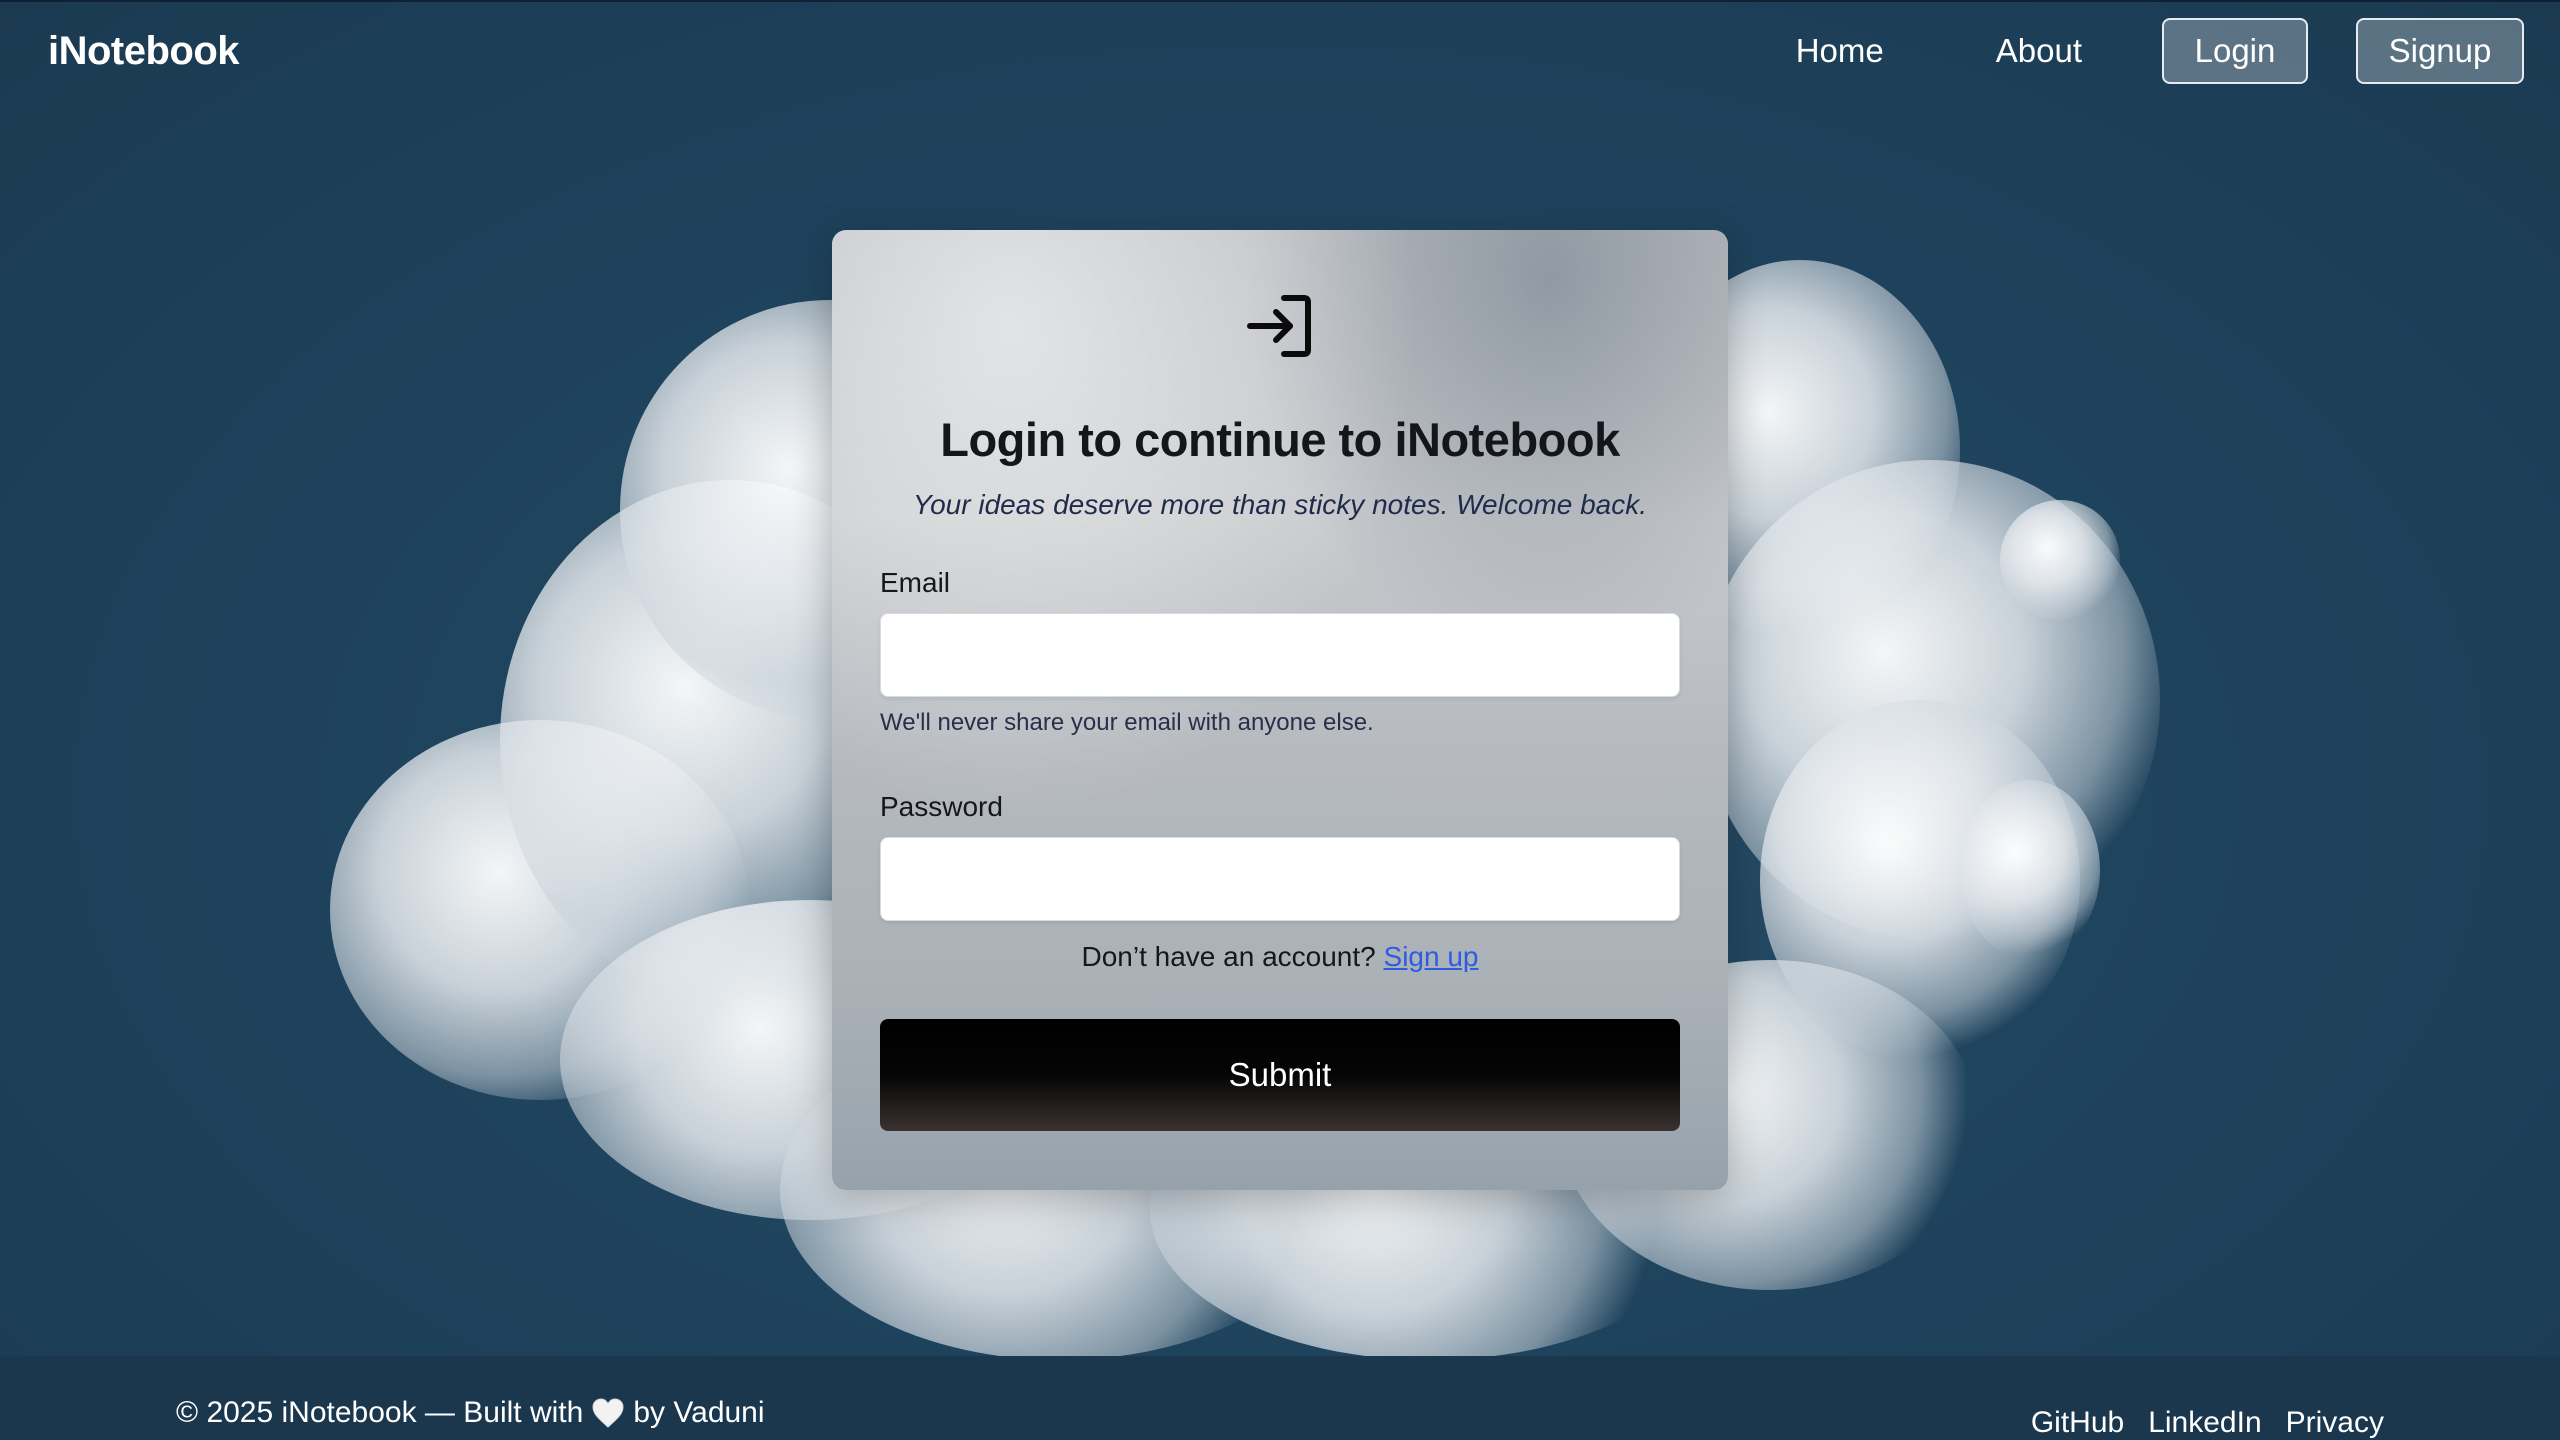 The width and height of the screenshot is (2560, 1440). I want to click on brand-logo: iNotebook, so click(144, 51).